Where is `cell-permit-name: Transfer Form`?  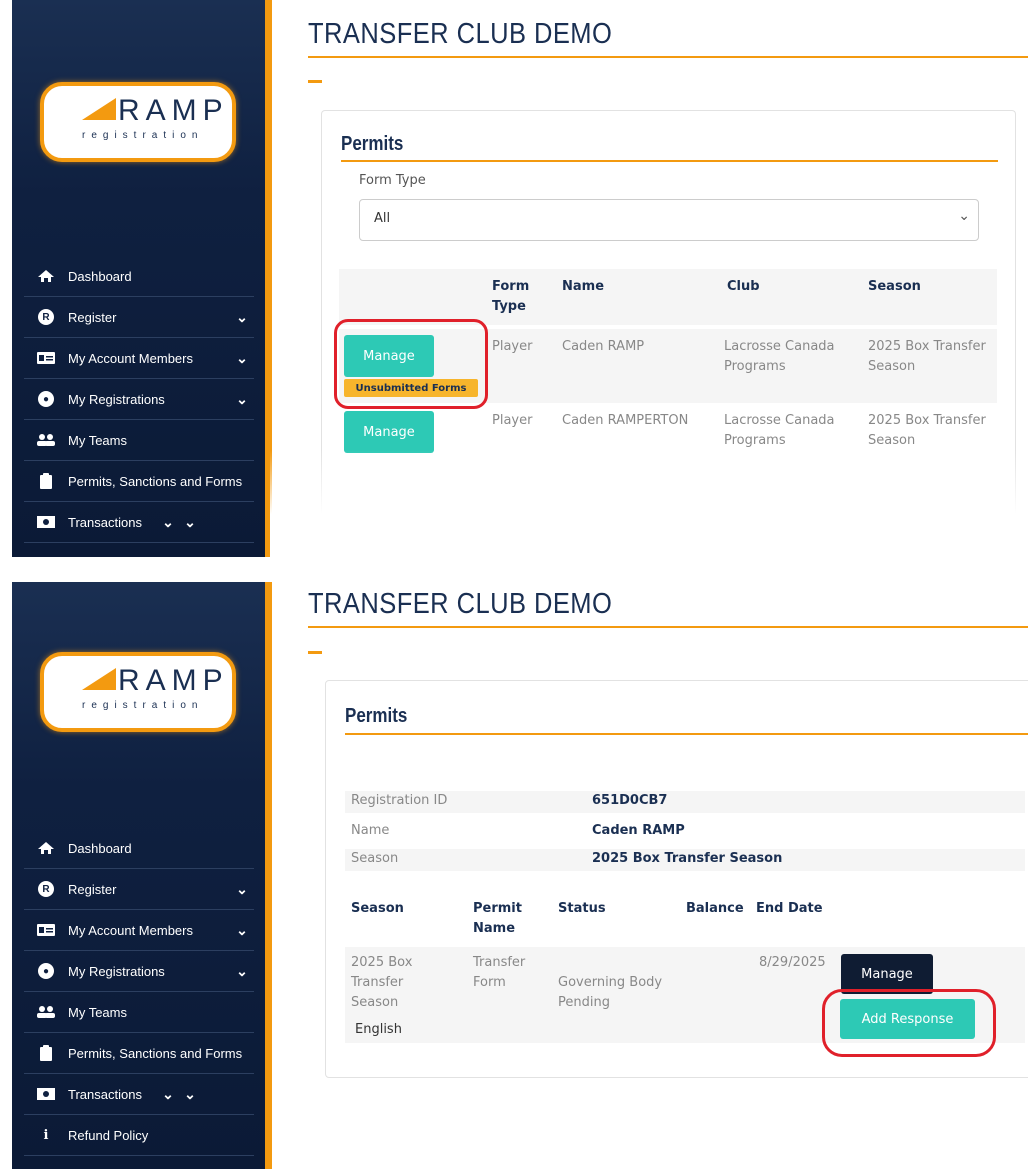 cell-permit-name: Transfer Form is located at coordinates (499, 972).